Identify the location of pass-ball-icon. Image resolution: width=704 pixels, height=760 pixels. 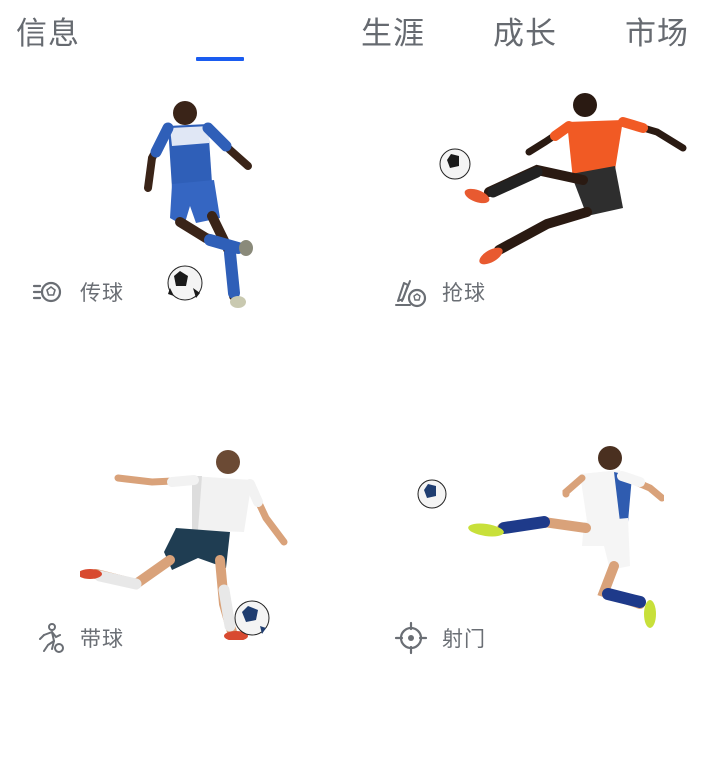
(47, 292).